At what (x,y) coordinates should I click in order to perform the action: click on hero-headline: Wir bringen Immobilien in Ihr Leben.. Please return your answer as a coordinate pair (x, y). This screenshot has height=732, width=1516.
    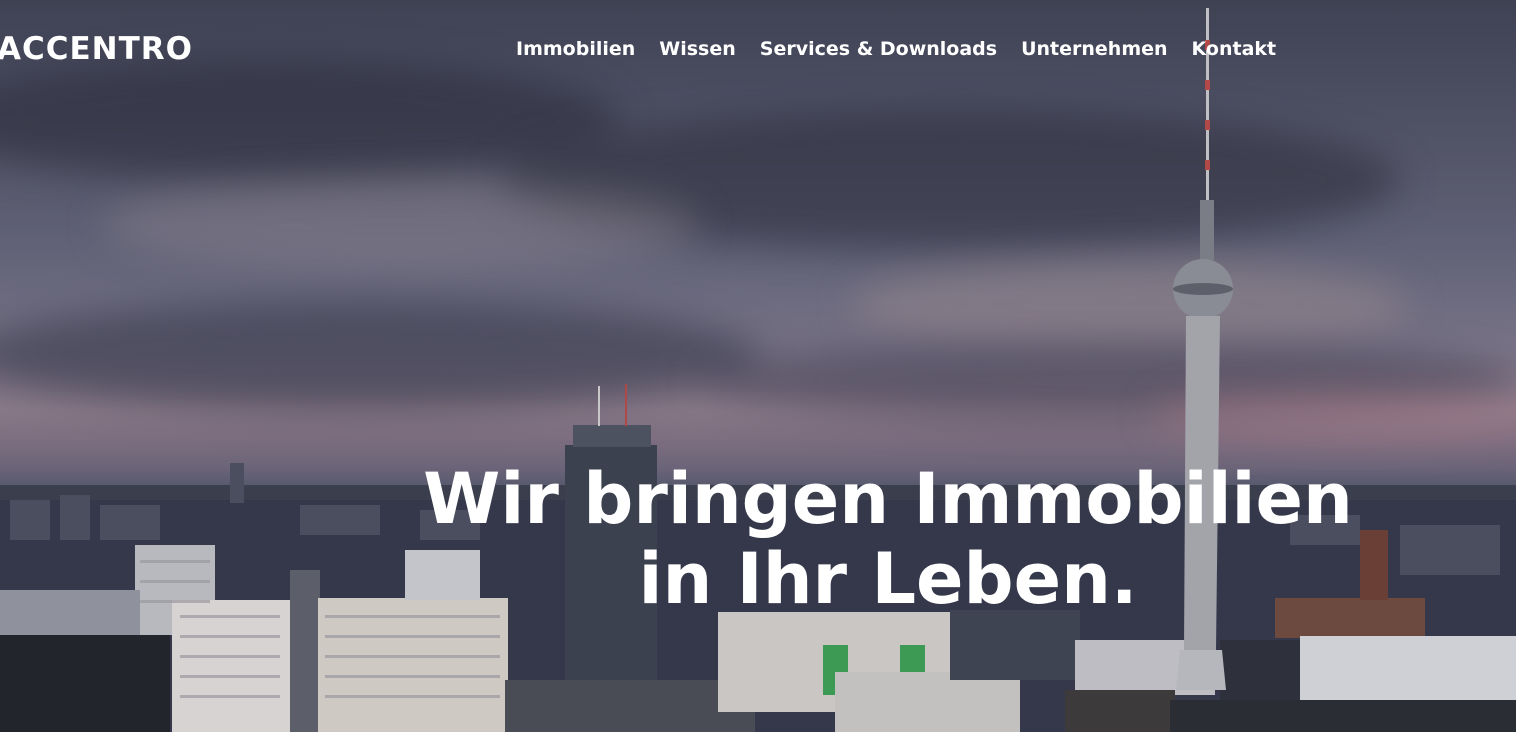
    Looking at the image, I should click on (888, 539).